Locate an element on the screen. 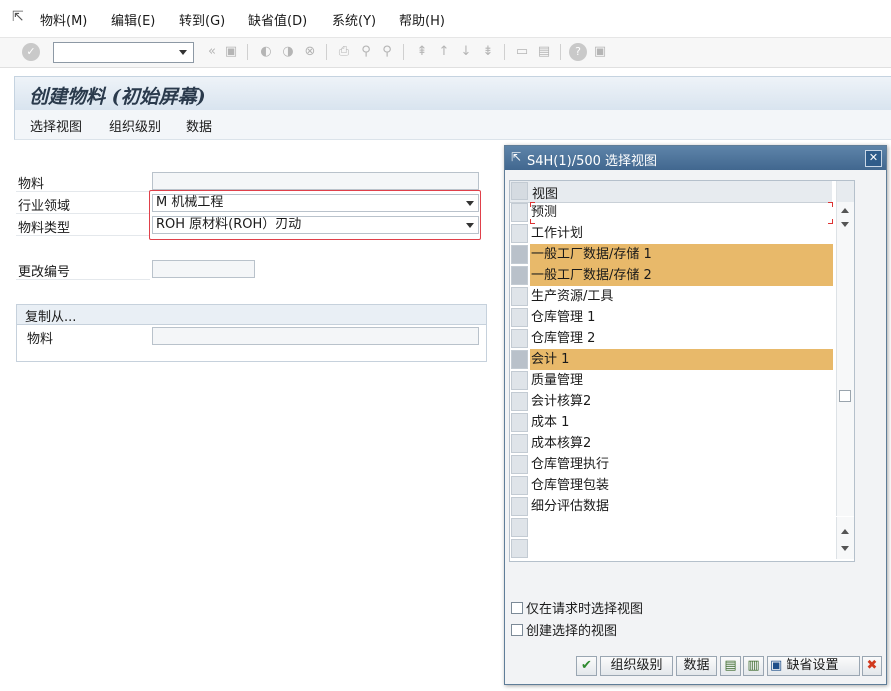 The width and height of the screenshot is (891, 691). select-all-icon: ▤ is located at coordinates (730, 666).